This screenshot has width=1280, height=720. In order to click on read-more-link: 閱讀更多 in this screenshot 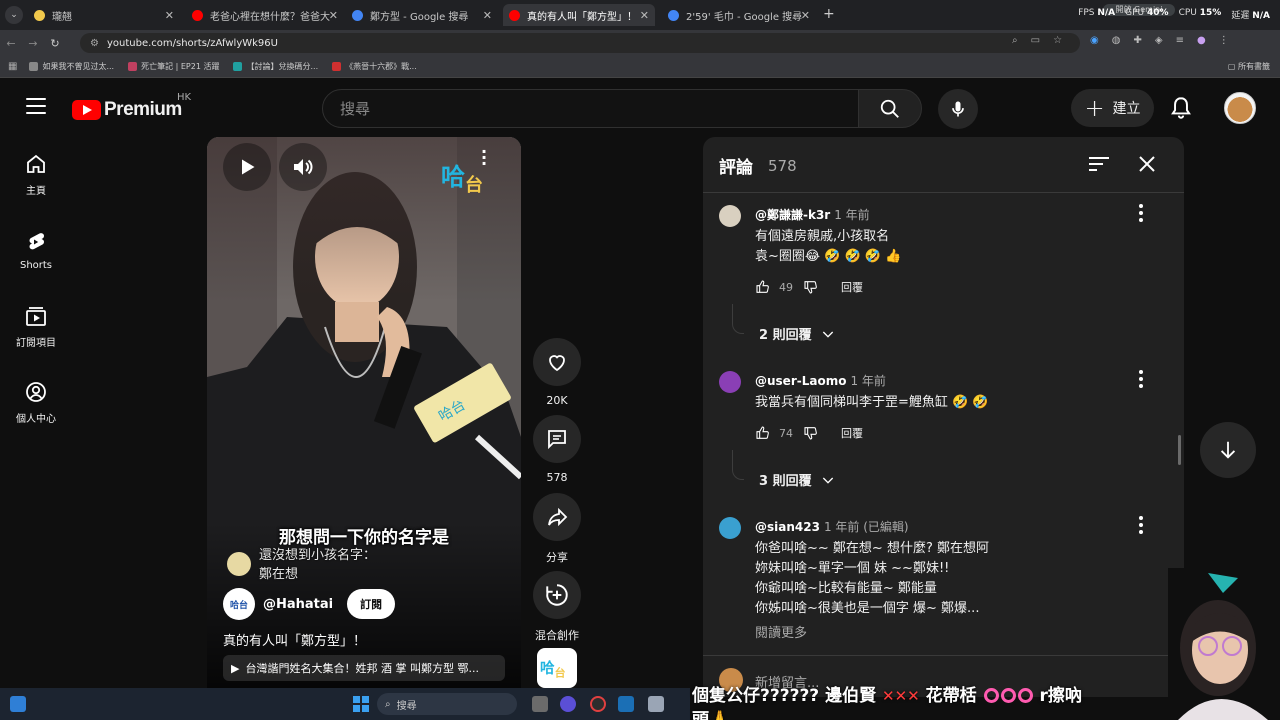, I will do `click(781, 631)`.